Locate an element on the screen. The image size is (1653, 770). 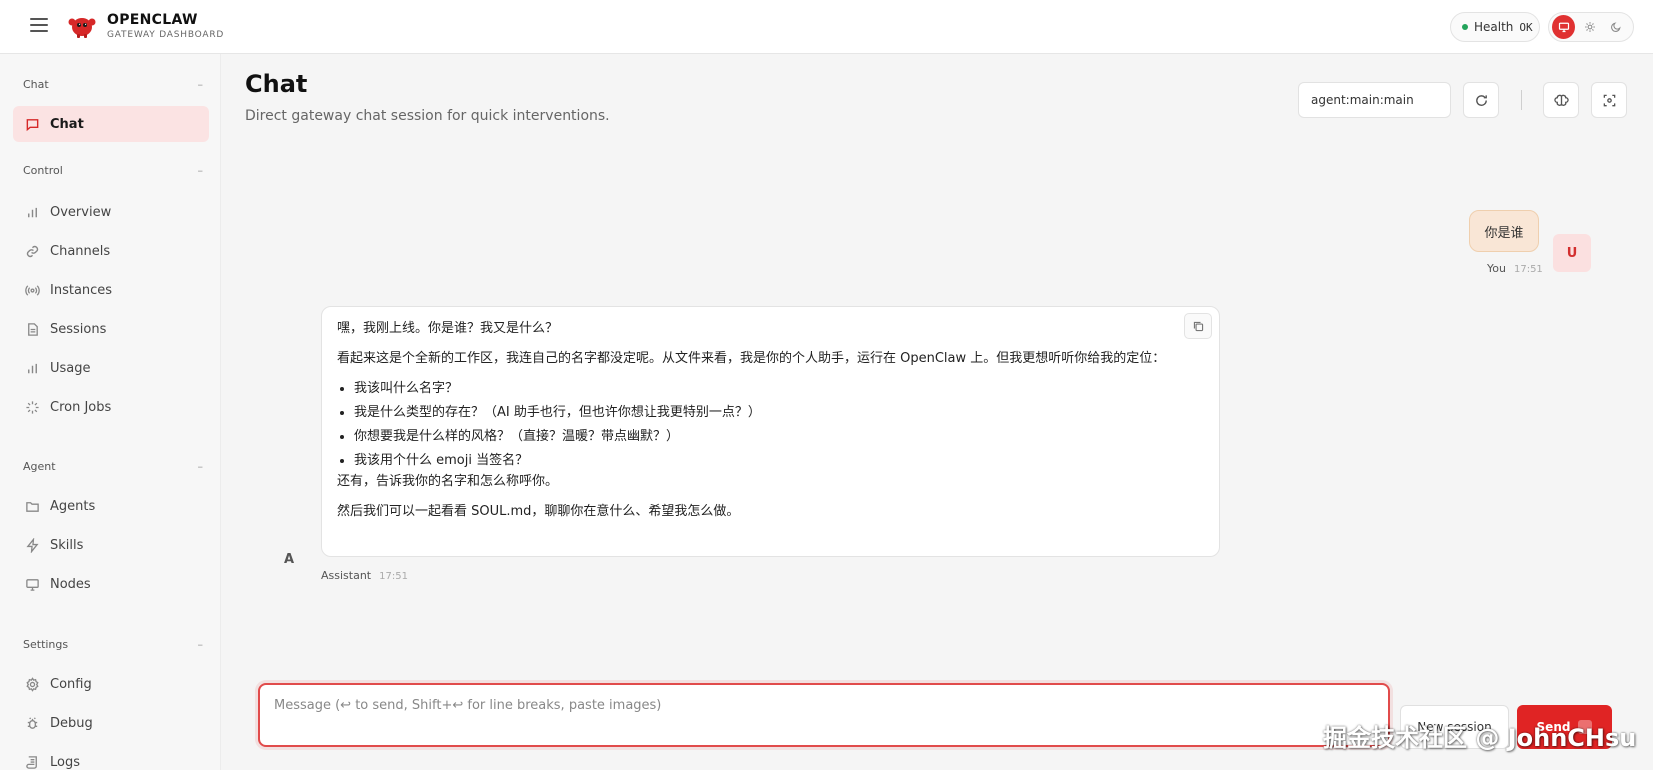
message-paragraph: 然后我们可以一起看看 SOUL.md，聊聊你在意什么、希望我怎么做。 is located at coordinates (538, 511).